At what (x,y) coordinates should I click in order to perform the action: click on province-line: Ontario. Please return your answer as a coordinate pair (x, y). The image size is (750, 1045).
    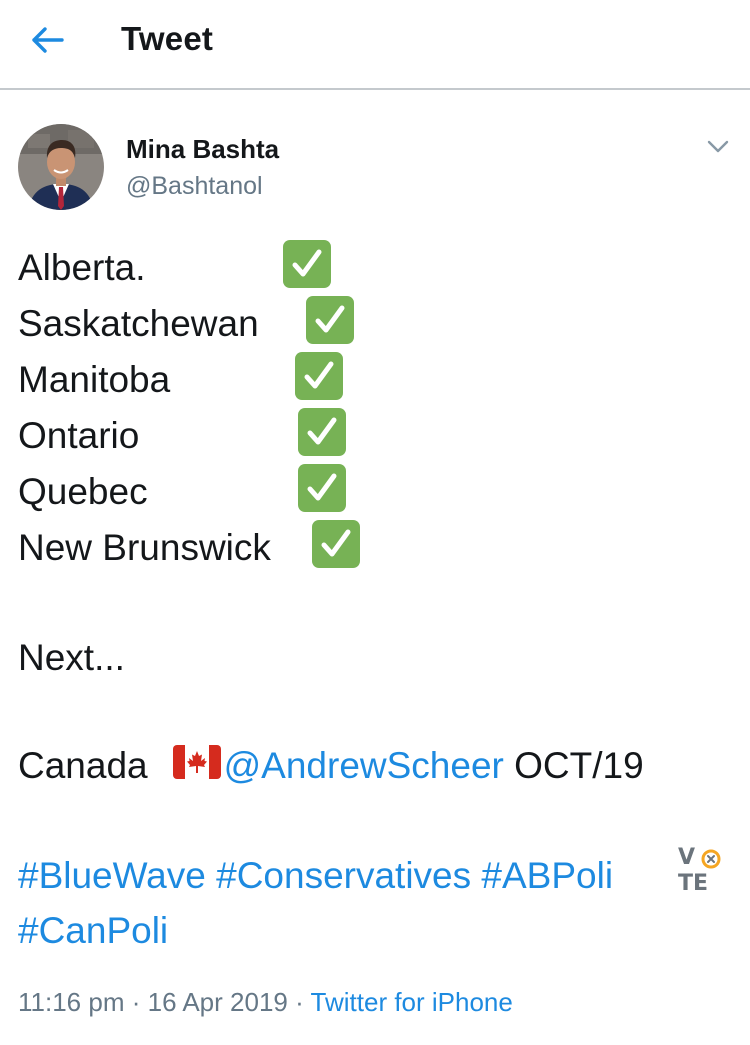
    Looking at the image, I should click on (79, 435).